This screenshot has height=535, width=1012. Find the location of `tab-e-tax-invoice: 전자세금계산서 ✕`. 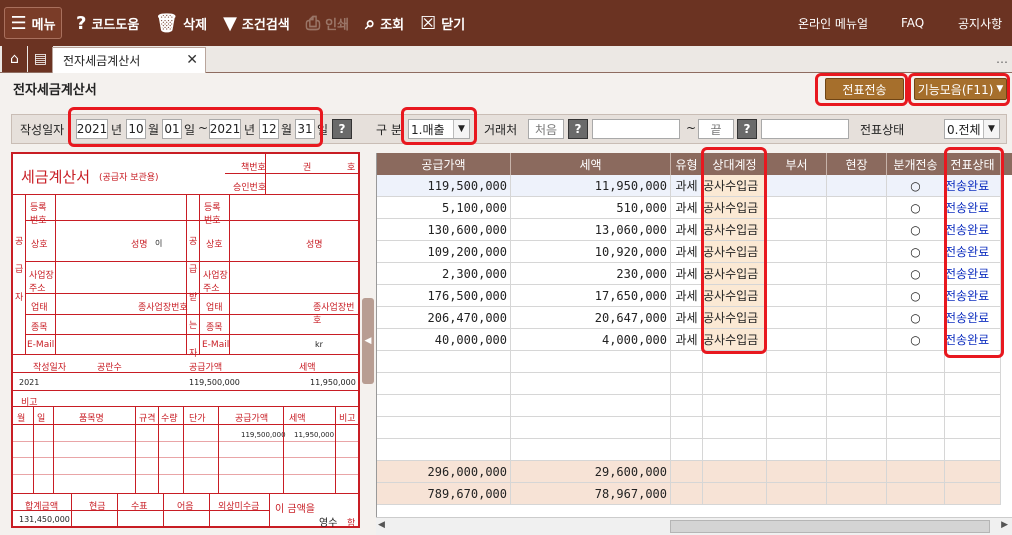

tab-e-tax-invoice: 전자세금계산서 ✕ is located at coordinates (129, 60).